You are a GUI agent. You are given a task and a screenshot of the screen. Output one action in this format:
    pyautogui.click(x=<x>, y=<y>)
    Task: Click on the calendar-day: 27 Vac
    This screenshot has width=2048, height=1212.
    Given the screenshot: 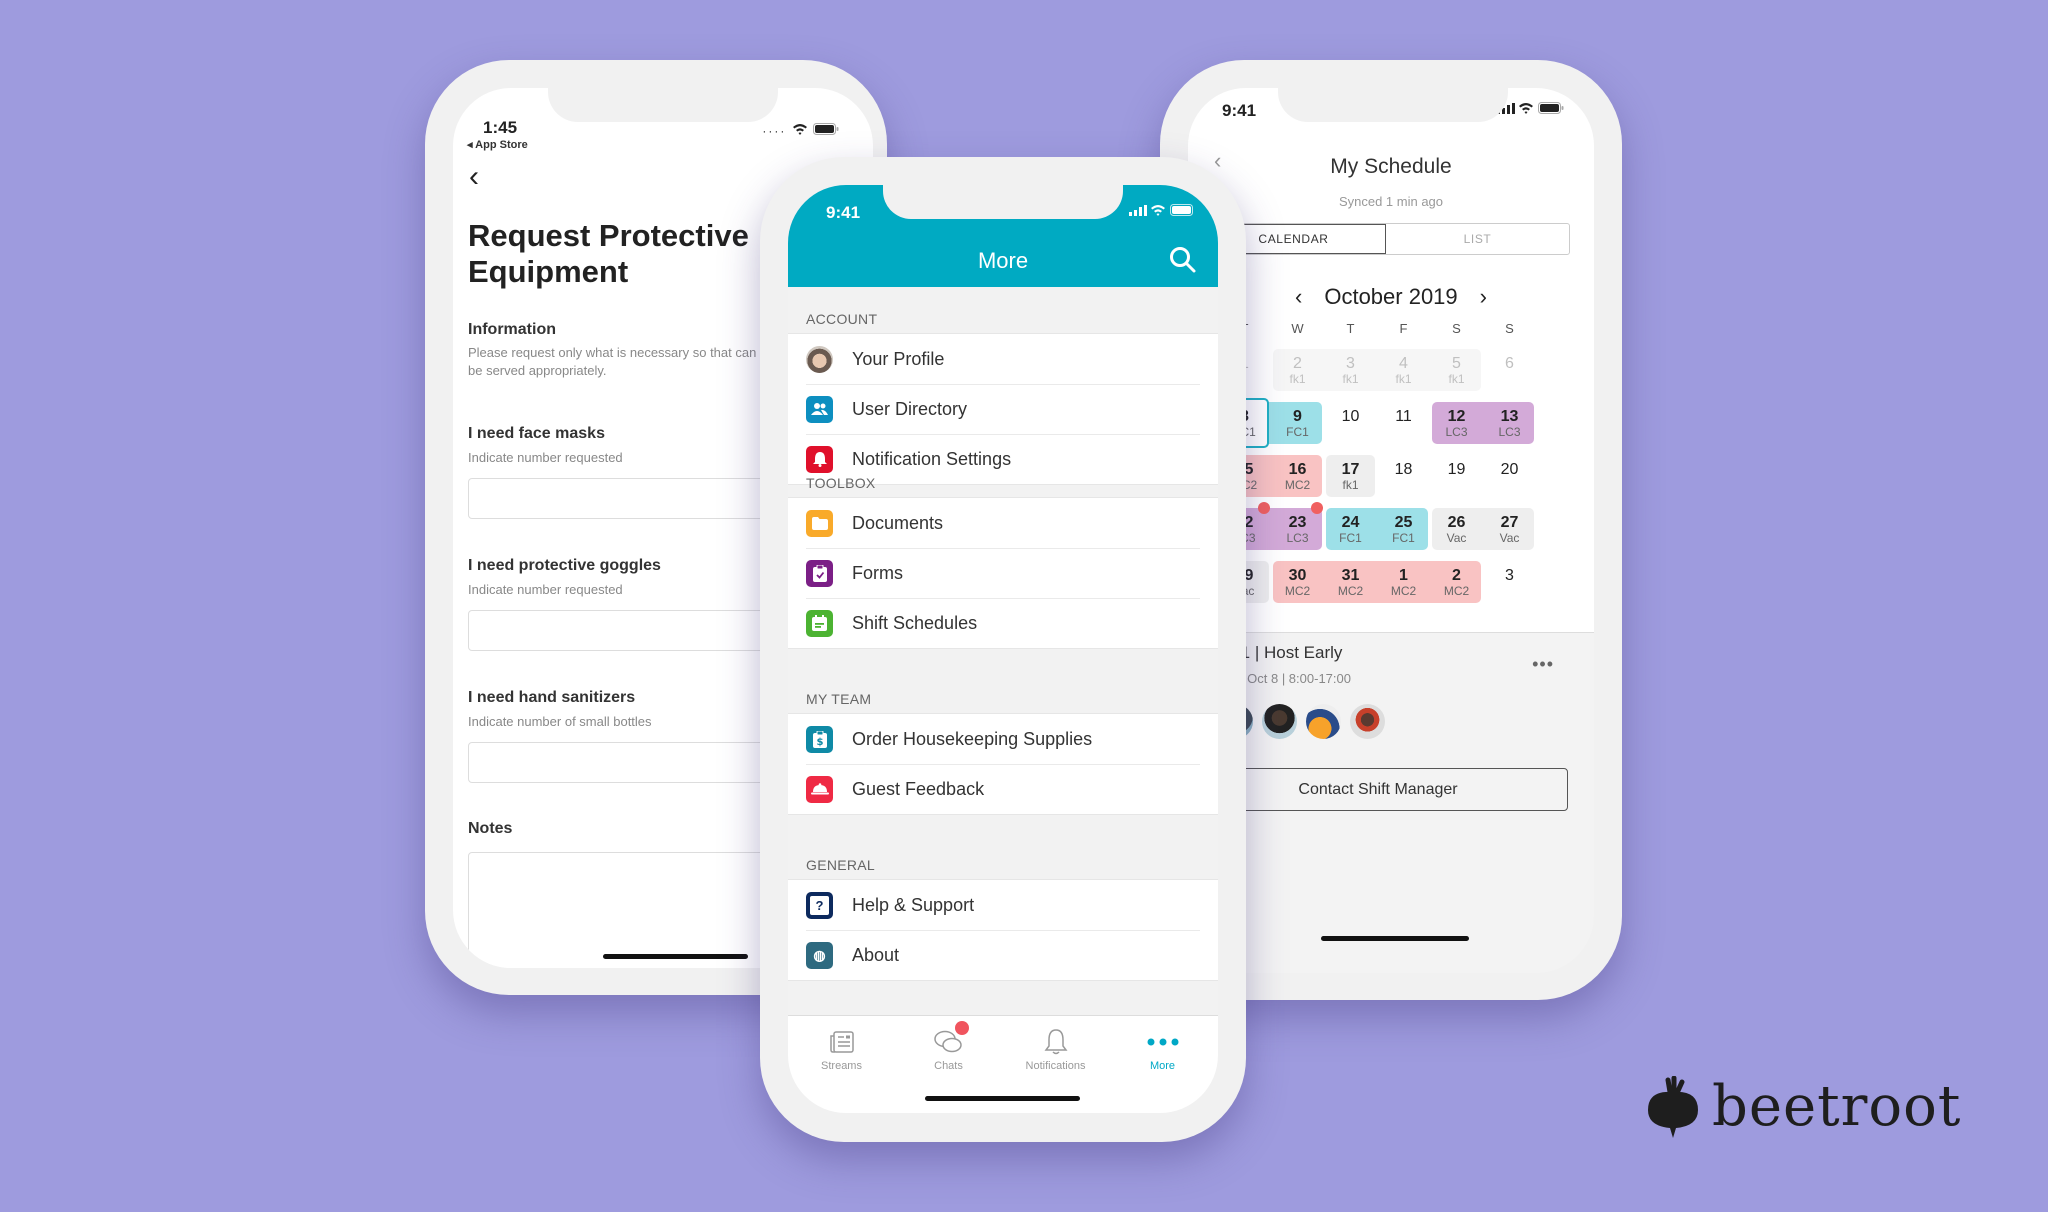 What is the action you would take?
    pyautogui.click(x=1509, y=529)
    